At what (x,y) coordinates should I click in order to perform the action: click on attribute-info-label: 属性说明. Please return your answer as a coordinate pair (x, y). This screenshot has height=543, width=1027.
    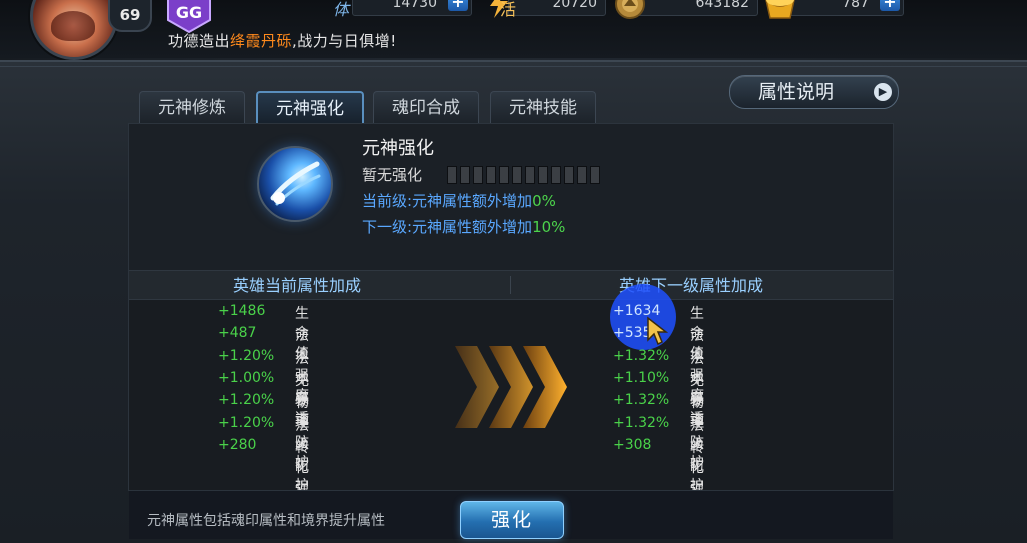
    Looking at the image, I should click on (796, 92).